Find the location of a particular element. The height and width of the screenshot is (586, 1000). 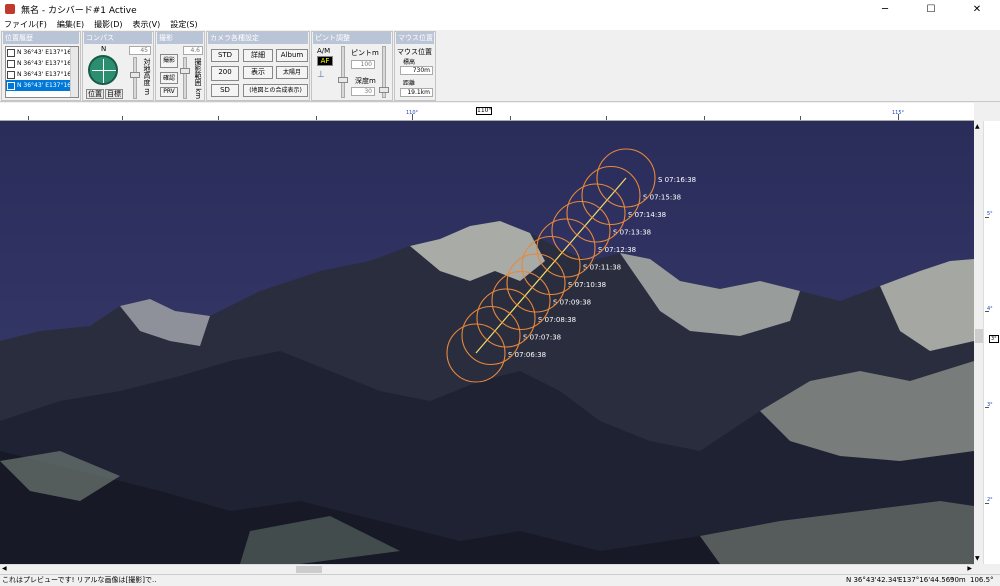

album-button: Album is located at coordinates (292, 55).